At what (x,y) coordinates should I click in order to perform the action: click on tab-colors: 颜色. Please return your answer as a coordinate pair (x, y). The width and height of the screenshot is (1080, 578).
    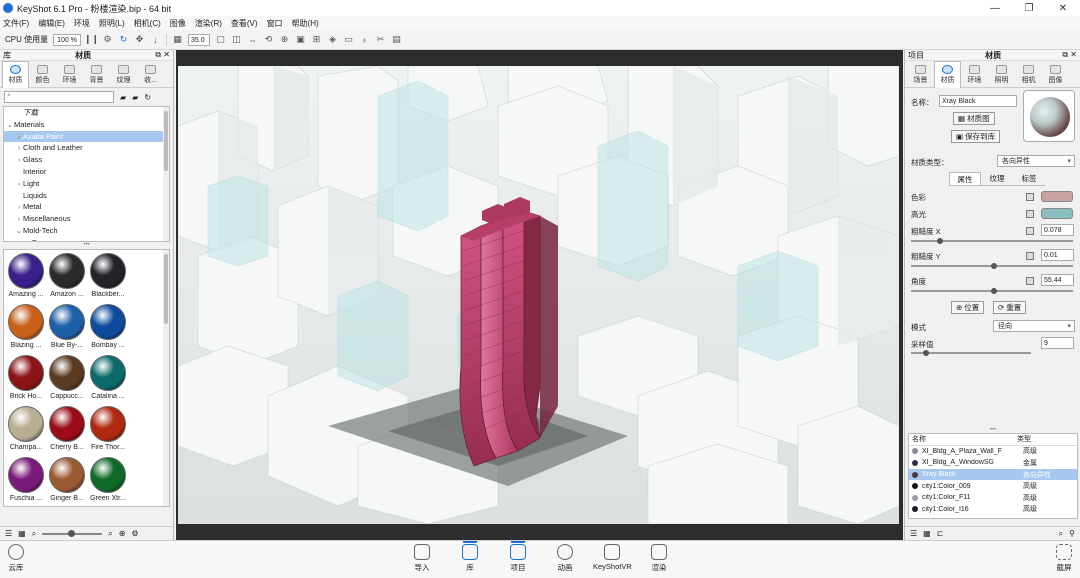
    Looking at the image, I should click on (42, 74).